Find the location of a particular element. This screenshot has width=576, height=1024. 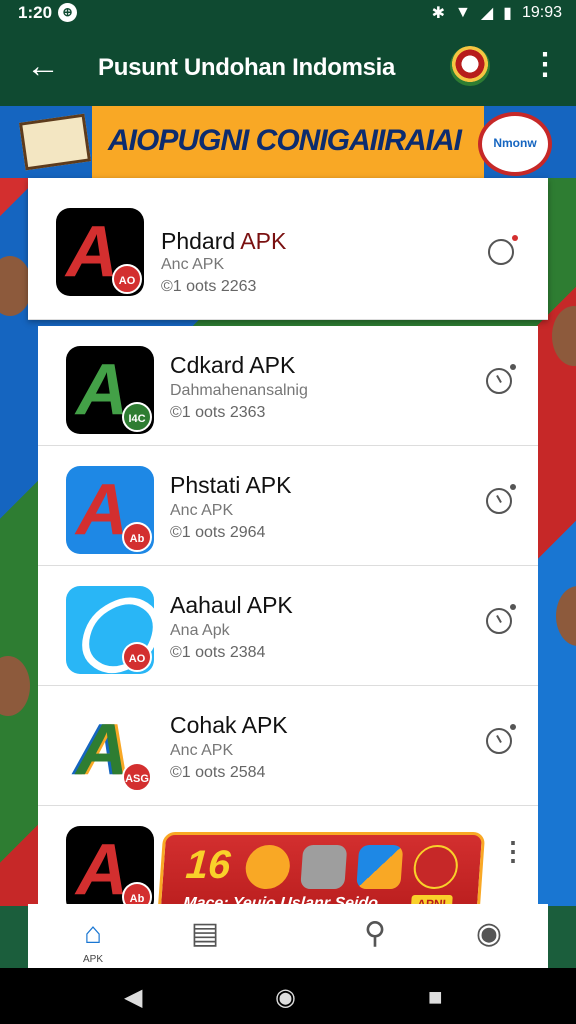

app-name: Phstati APK is located at coordinates (230, 485).